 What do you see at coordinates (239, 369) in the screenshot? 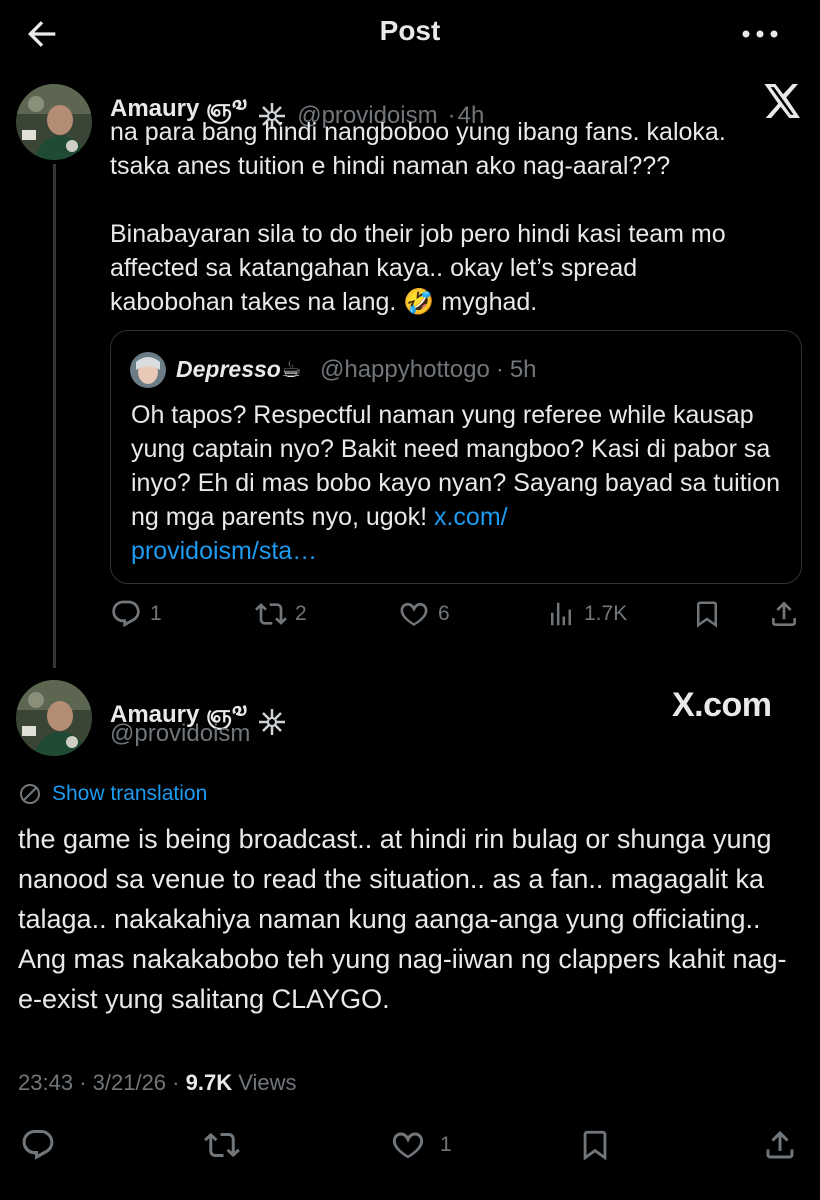
I see `quote-author-name: Depresso☕` at bounding box center [239, 369].